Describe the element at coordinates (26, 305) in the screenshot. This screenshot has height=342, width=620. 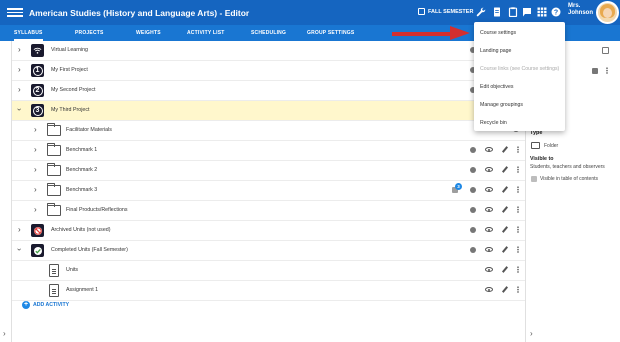
I see `plus-icon: +` at that location.